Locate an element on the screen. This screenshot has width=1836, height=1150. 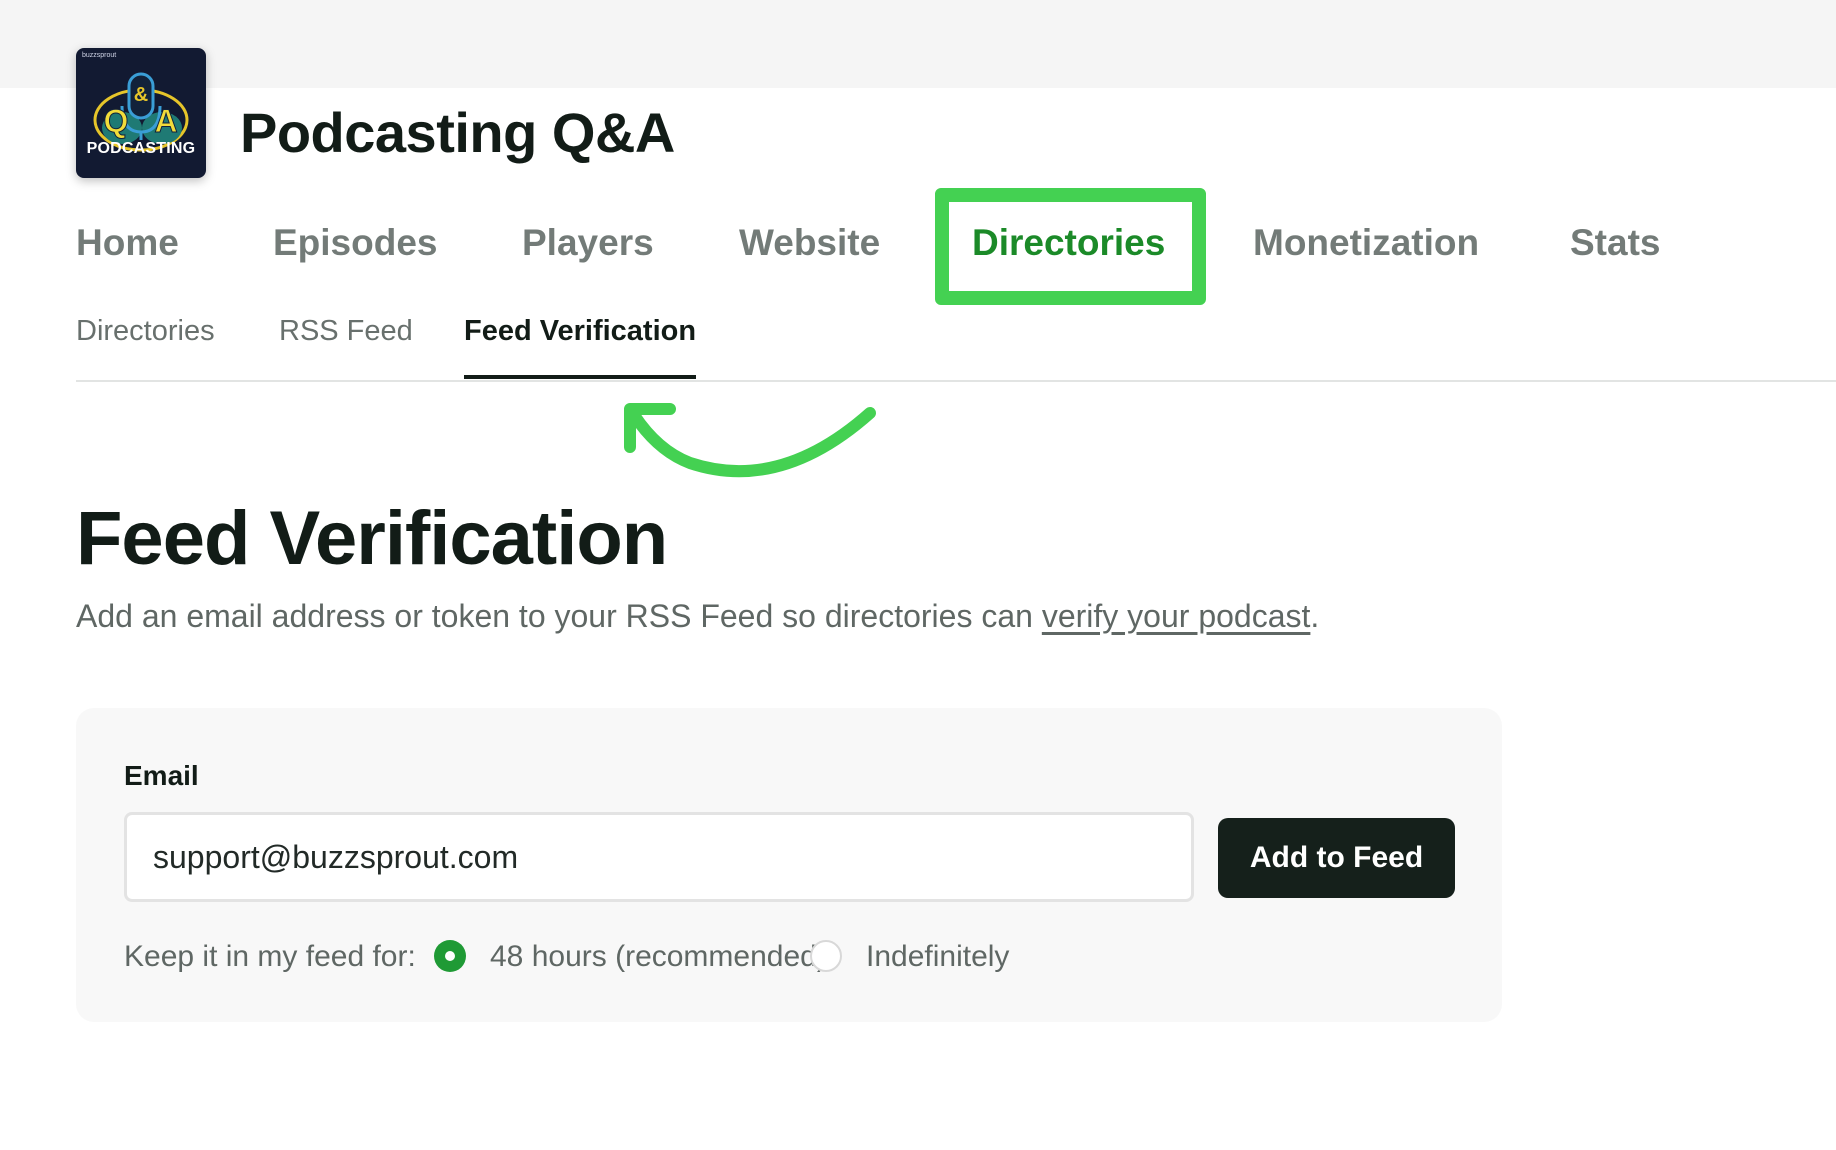
podcast-artwork: & Q A buzzsprout PODCASTING is located at coordinates (141, 113).